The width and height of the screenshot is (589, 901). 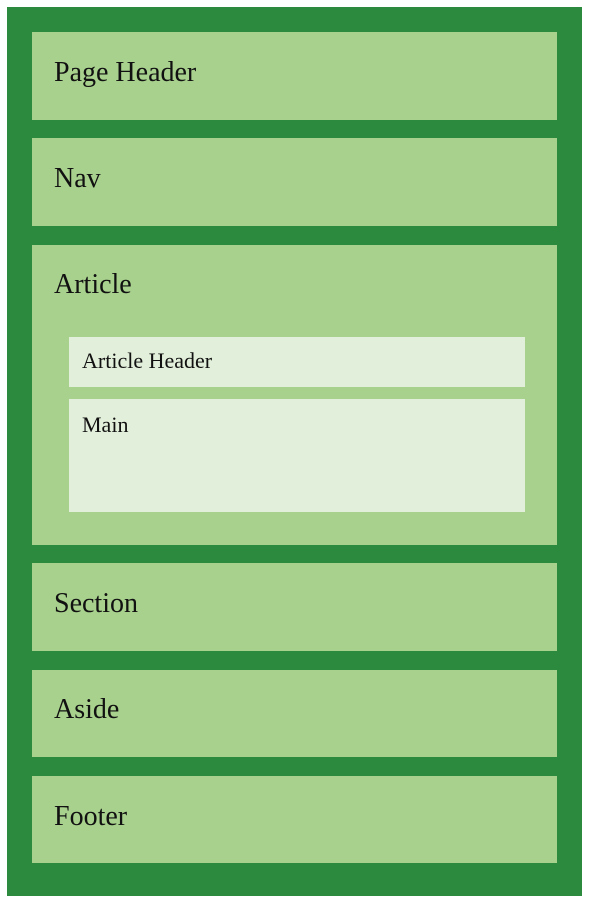 What do you see at coordinates (297, 455) in the screenshot?
I see `main-block: Main` at bounding box center [297, 455].